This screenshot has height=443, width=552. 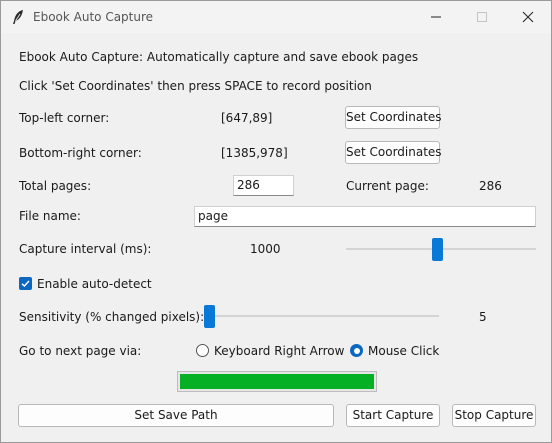 What do you see at coordinates (25, 283) in the screenshot?
I see `auto-detect-checkbox` at bounding box center [25, 283].